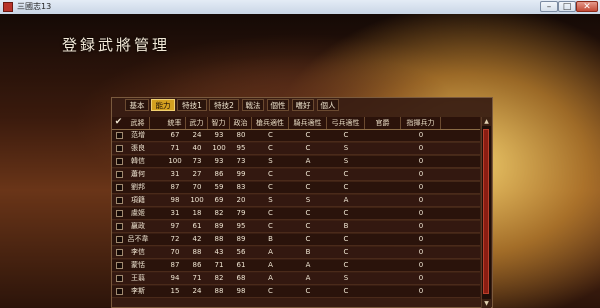  What do you see at coordinates (296, 240) in the screenshot?
I see `table-row: 呂不韋 72 42 88 89 B C C 0` at bounding box center [296, 240].